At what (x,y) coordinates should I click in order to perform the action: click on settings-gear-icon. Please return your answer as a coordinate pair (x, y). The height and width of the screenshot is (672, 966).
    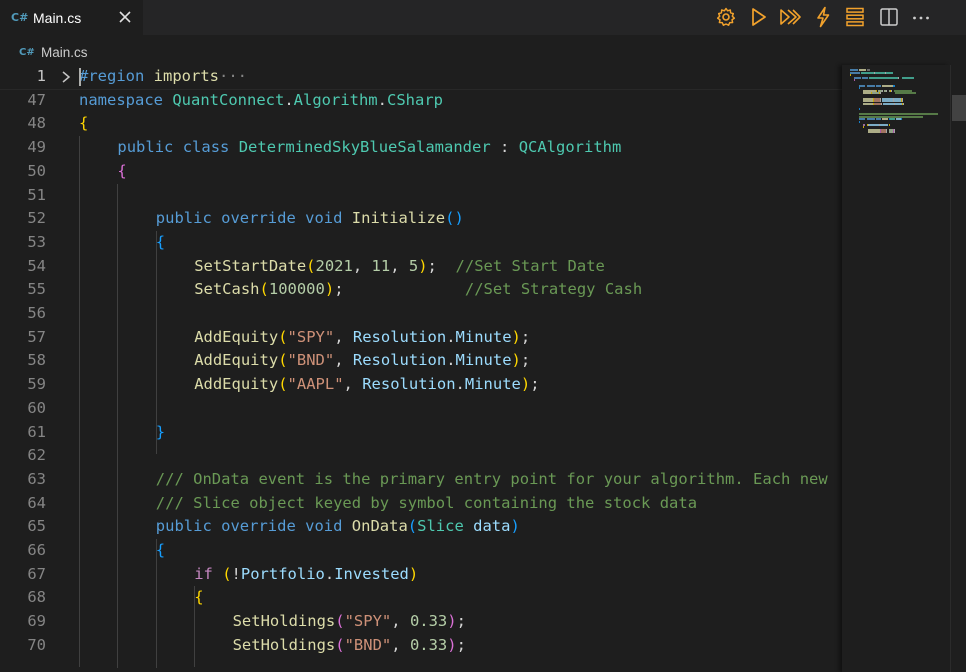
    Looking at the image, I should click on (726, 17).